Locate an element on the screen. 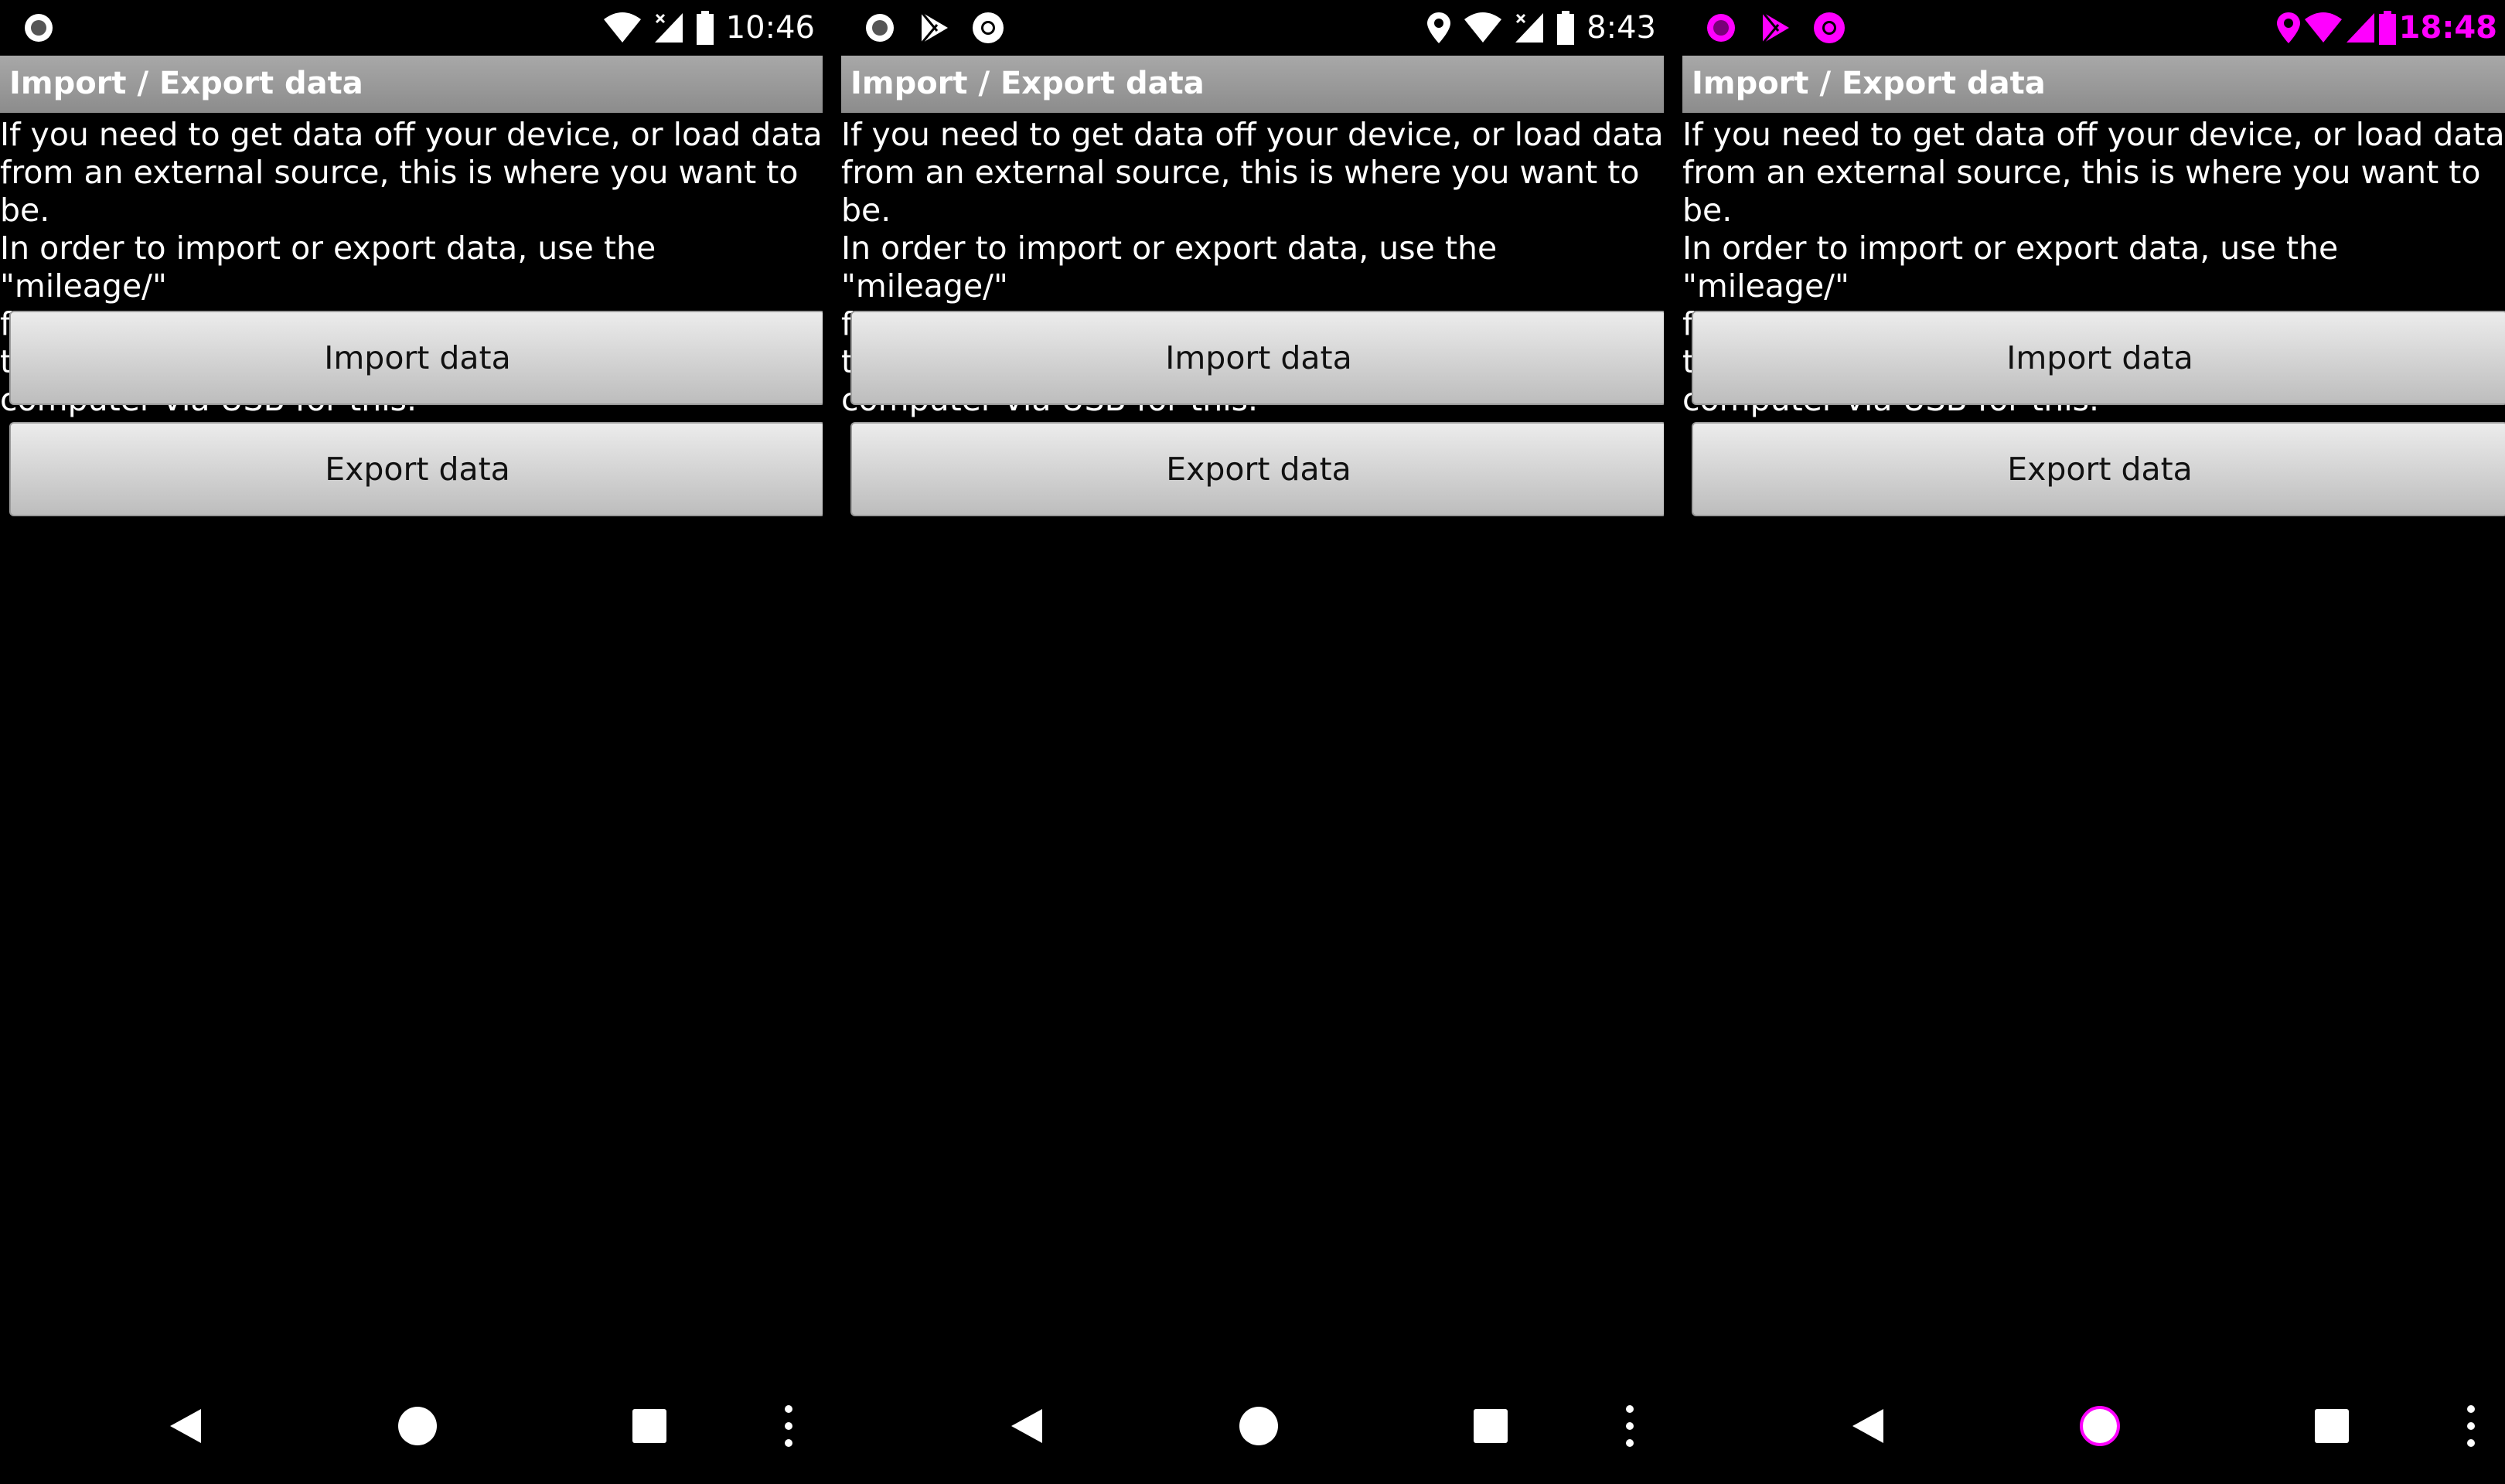 The image size is (2505, 1484). status-time: 10:46 is located at coordinates (770, 28).